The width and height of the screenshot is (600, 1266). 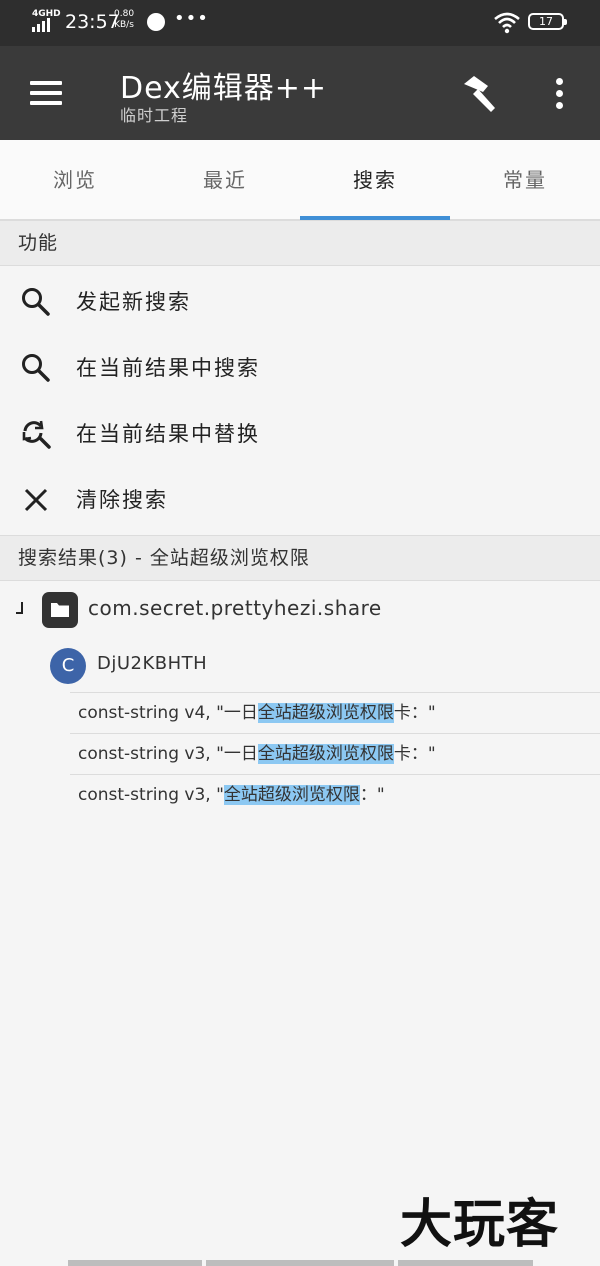 I want to click on tab-bar: 浏览 最近 搜索 常量, so click(x=300, y=180).